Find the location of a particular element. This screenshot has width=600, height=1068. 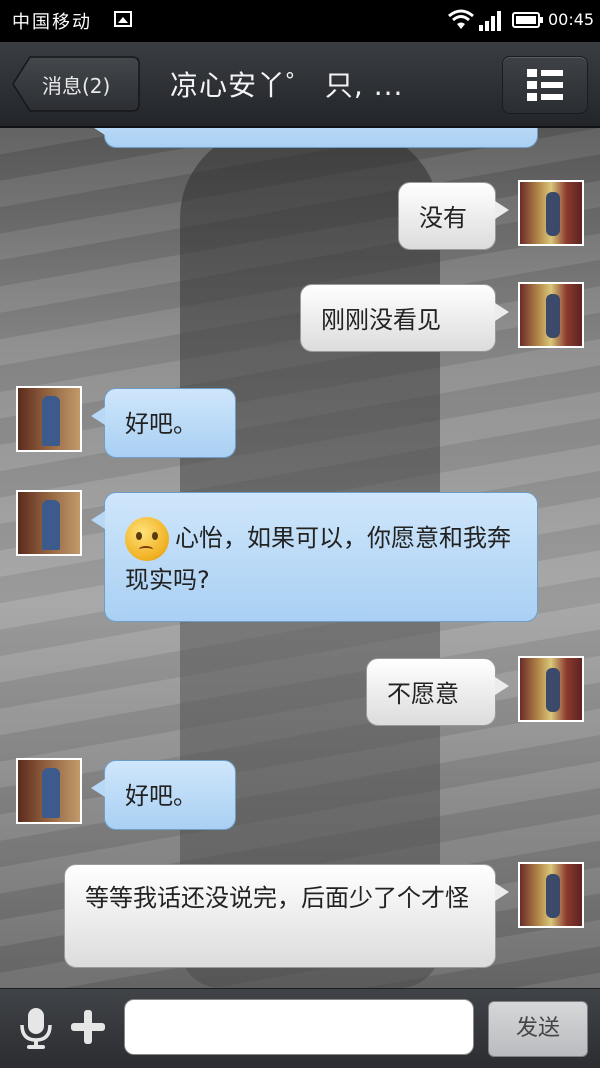

input-bar: 发送 is located at coordinates (300, 1028).